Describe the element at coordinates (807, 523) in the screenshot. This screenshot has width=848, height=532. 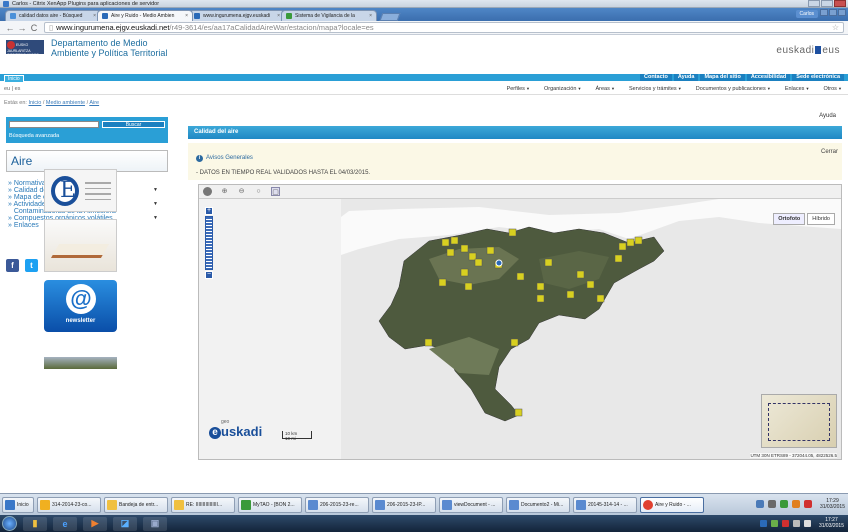
I see `volume-icon` at that location.